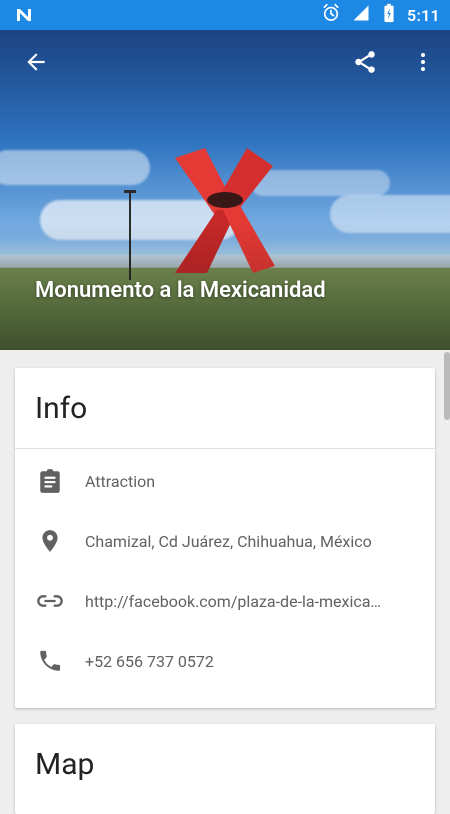  Describe the element at coordinates (50, 661) in the screenshot. I see `phone-icon` at that location.